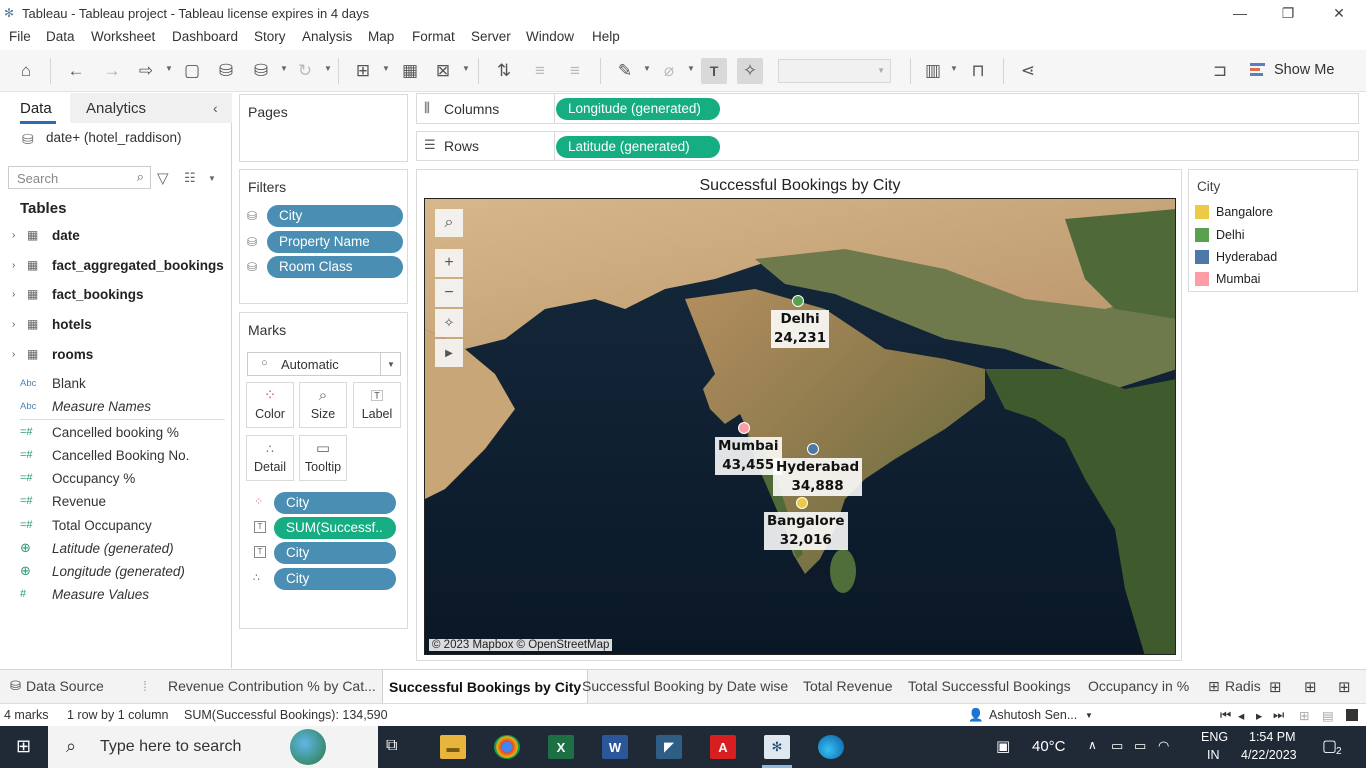 The height and width of the screenshot is (768, 1366). What do you see at coordinates (1352, 715) in the screenshot?
I see `tabs-view-icon` at bounding box center [1352, 715].